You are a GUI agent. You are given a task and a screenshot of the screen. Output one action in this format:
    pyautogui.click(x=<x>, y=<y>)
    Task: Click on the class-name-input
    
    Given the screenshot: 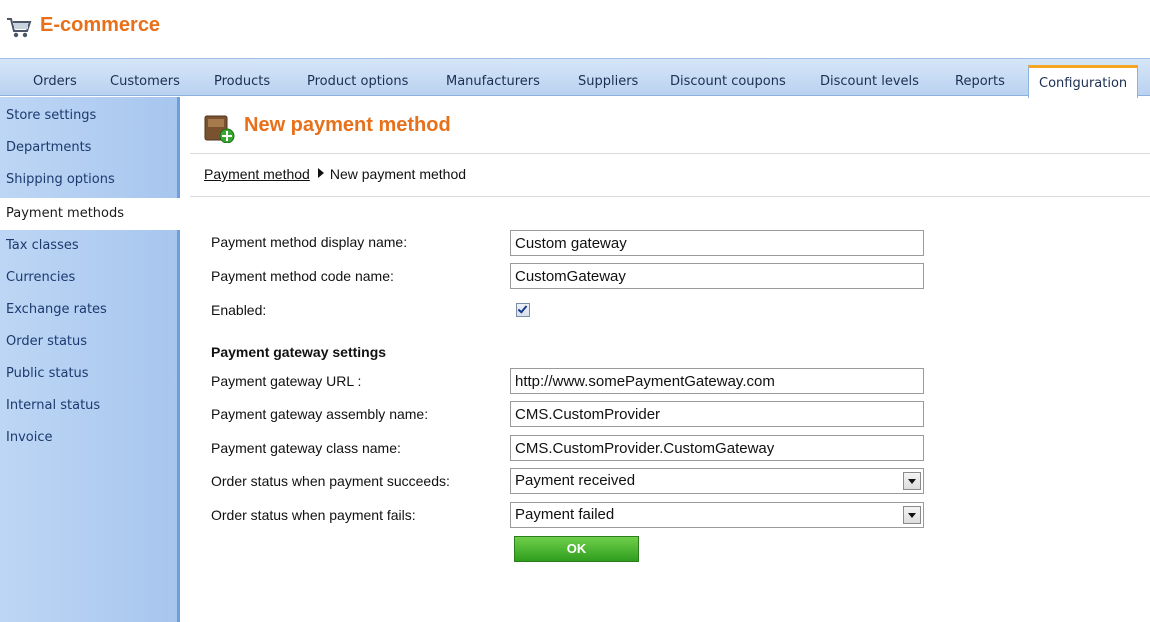 What is the action you would take?
    pyautogui.click(x=717, y=448)
    